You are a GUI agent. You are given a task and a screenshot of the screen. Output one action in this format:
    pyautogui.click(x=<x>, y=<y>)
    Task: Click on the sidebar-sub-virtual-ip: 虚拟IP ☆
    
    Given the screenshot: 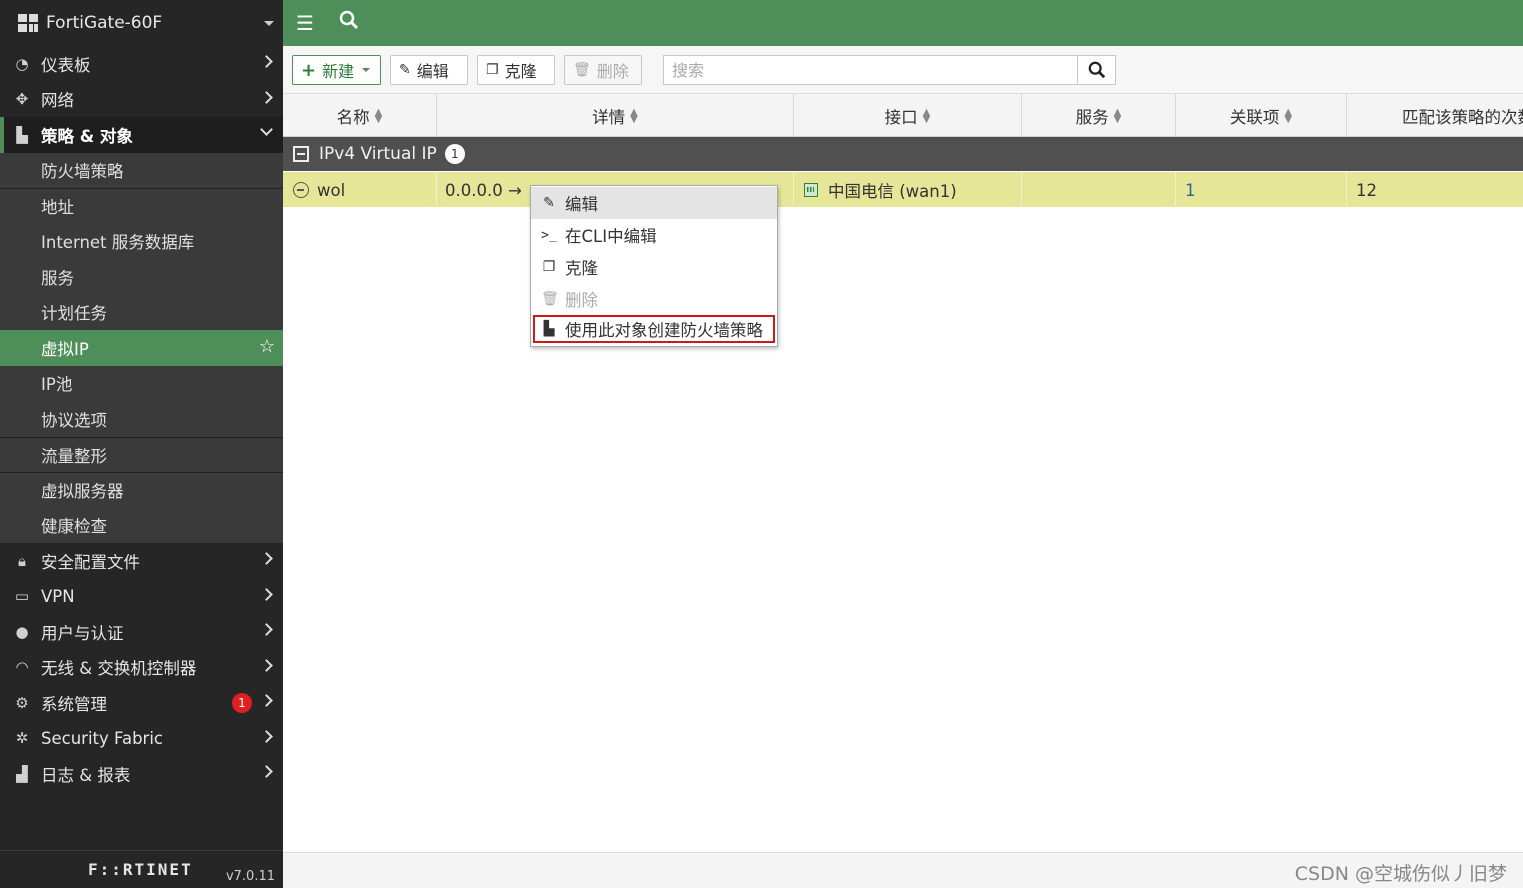 What is the action you would take?
    pyautogui.click(x=141, y=348)
    